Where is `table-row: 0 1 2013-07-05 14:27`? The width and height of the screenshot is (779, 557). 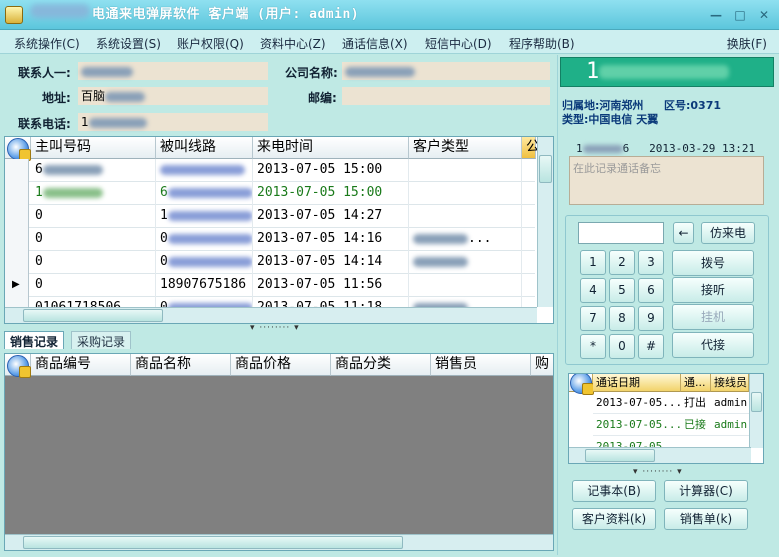 table-row: 0 1 2013-07-05 14:27 is located at coordinates (270, 216).